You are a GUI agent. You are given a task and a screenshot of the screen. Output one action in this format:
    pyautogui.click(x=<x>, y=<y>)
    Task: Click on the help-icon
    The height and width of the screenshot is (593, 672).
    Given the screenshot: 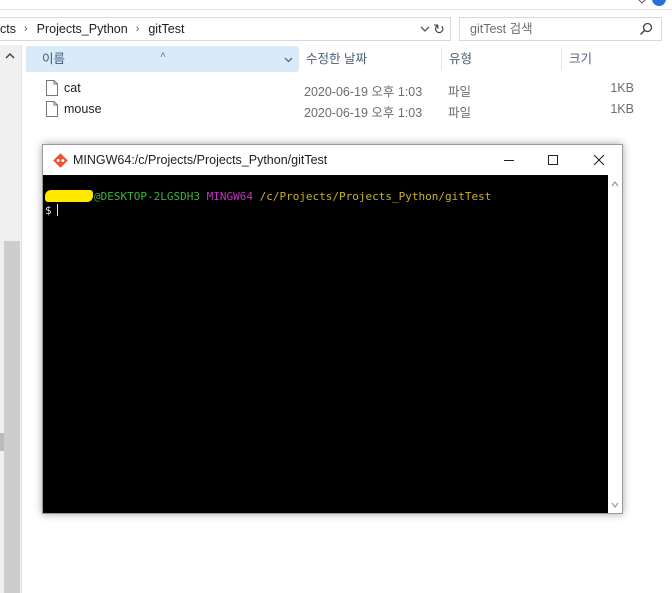 What is the action you would take?
    pyautogui.click(x=659, y=3)
    